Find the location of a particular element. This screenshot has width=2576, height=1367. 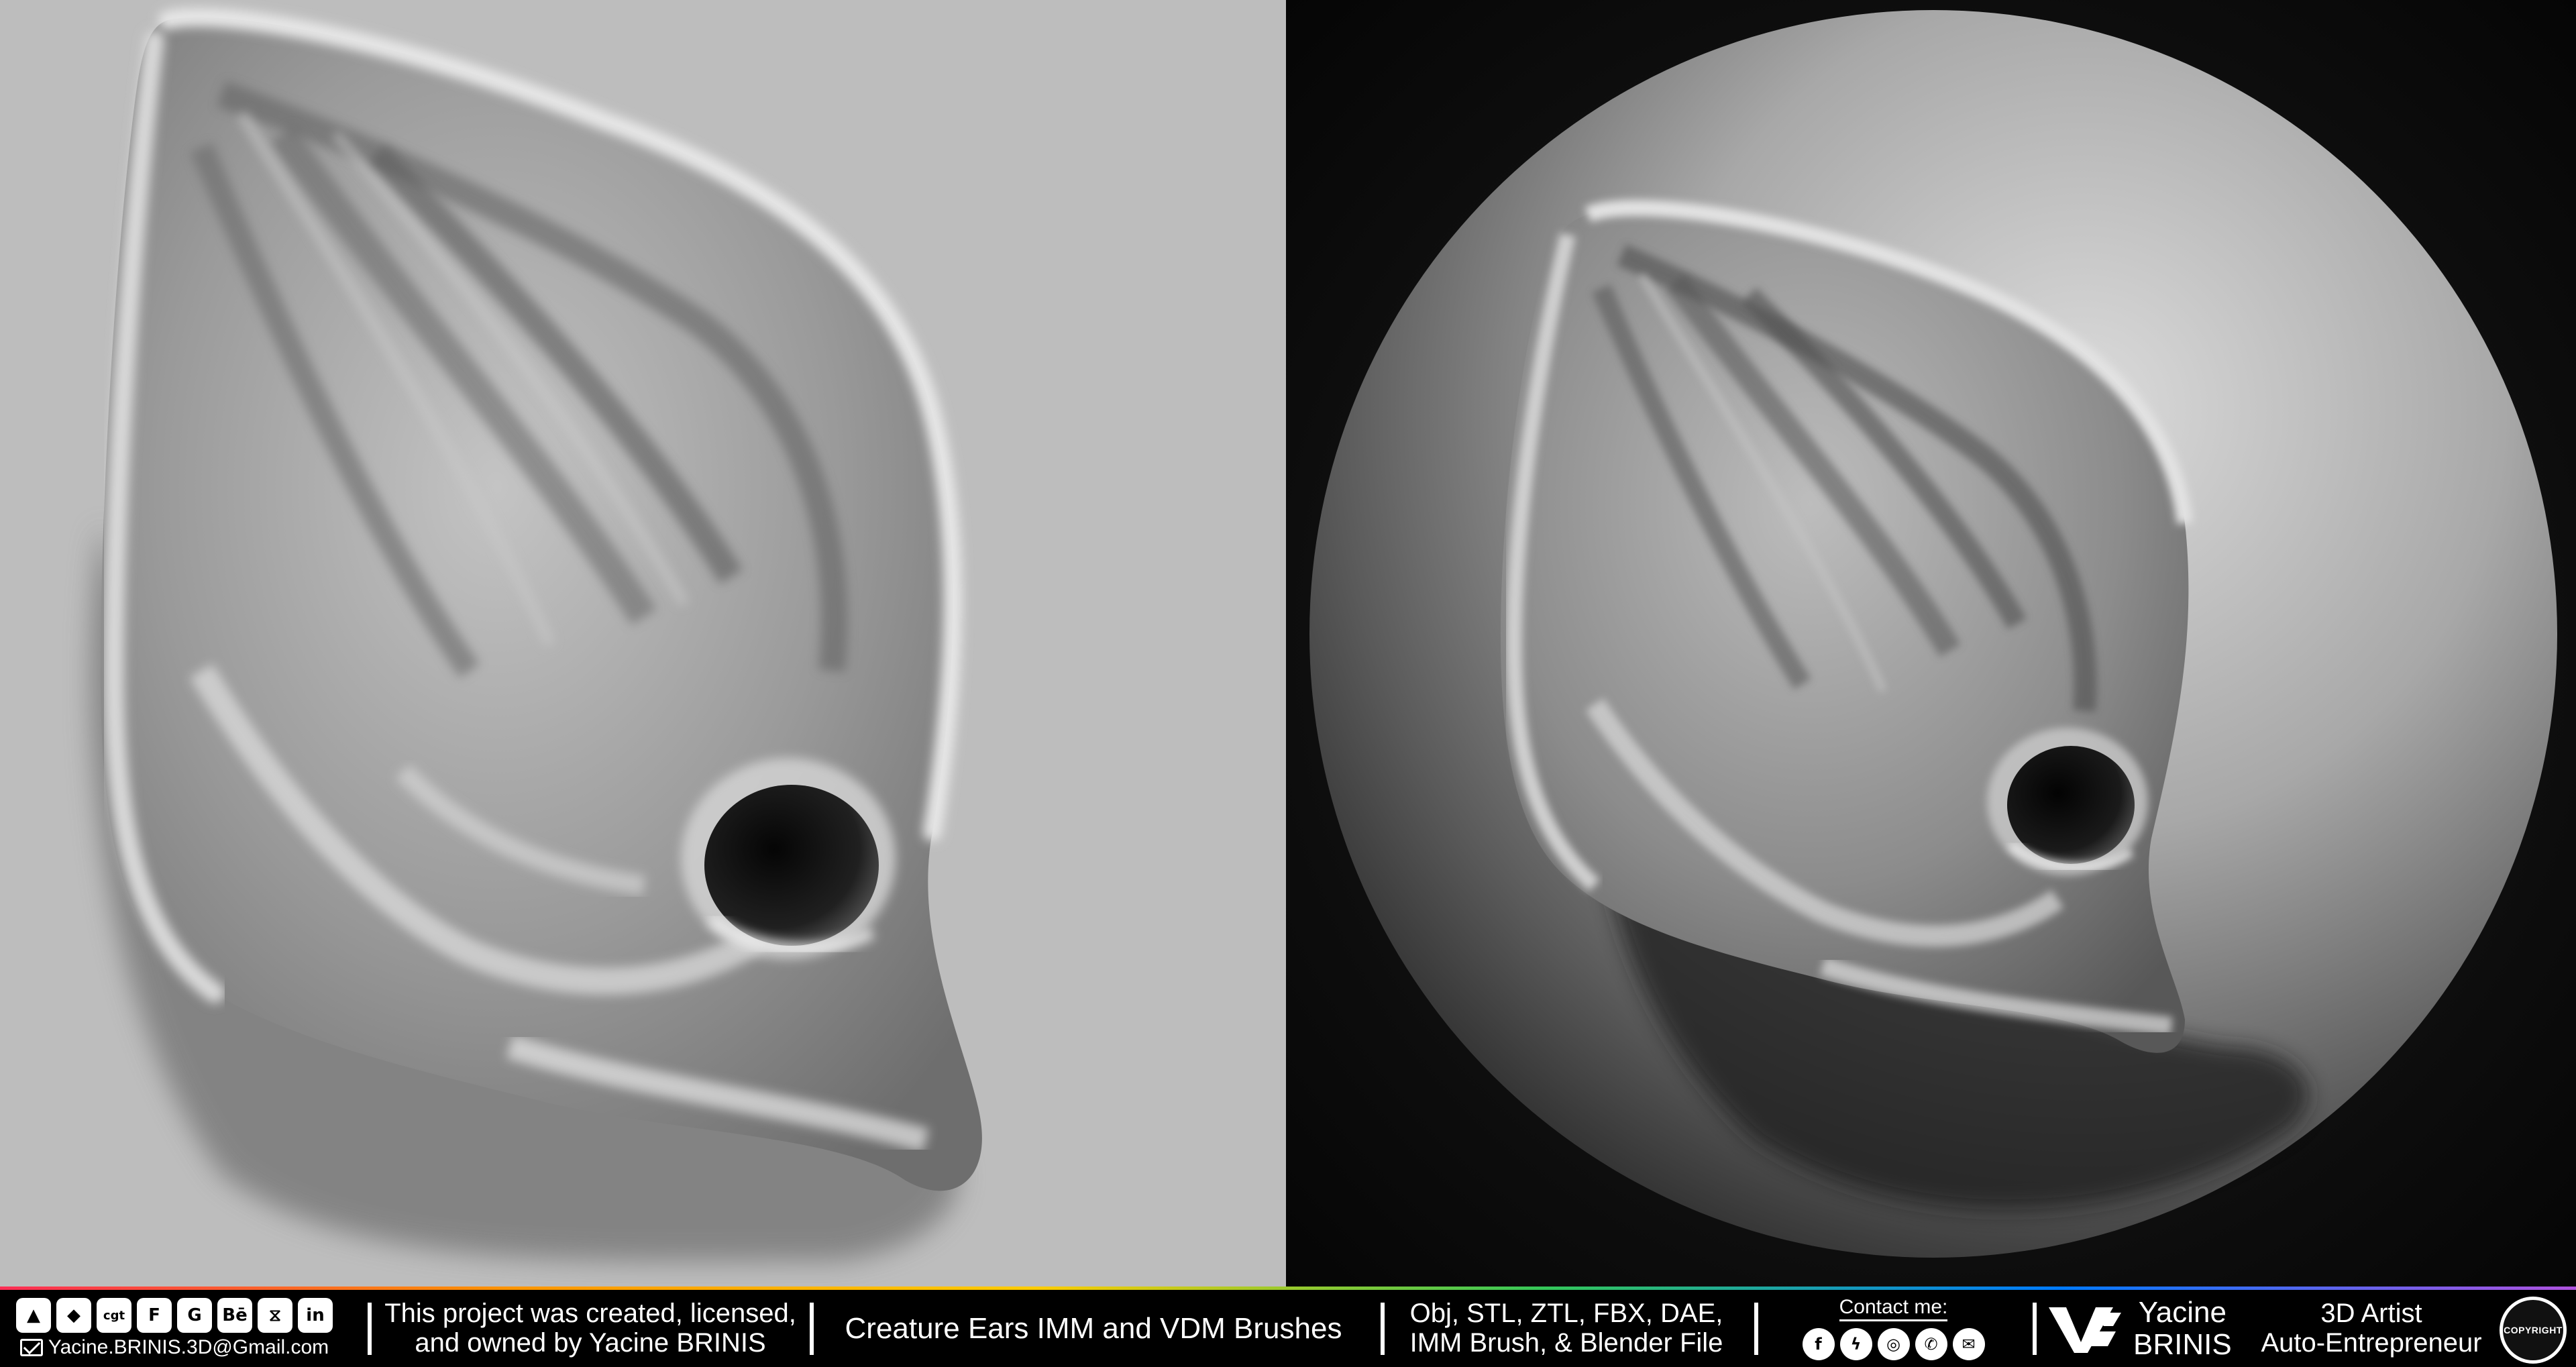

copyright-badge-icon: COPYRIGHT is located at coordinates (2533, 1330).